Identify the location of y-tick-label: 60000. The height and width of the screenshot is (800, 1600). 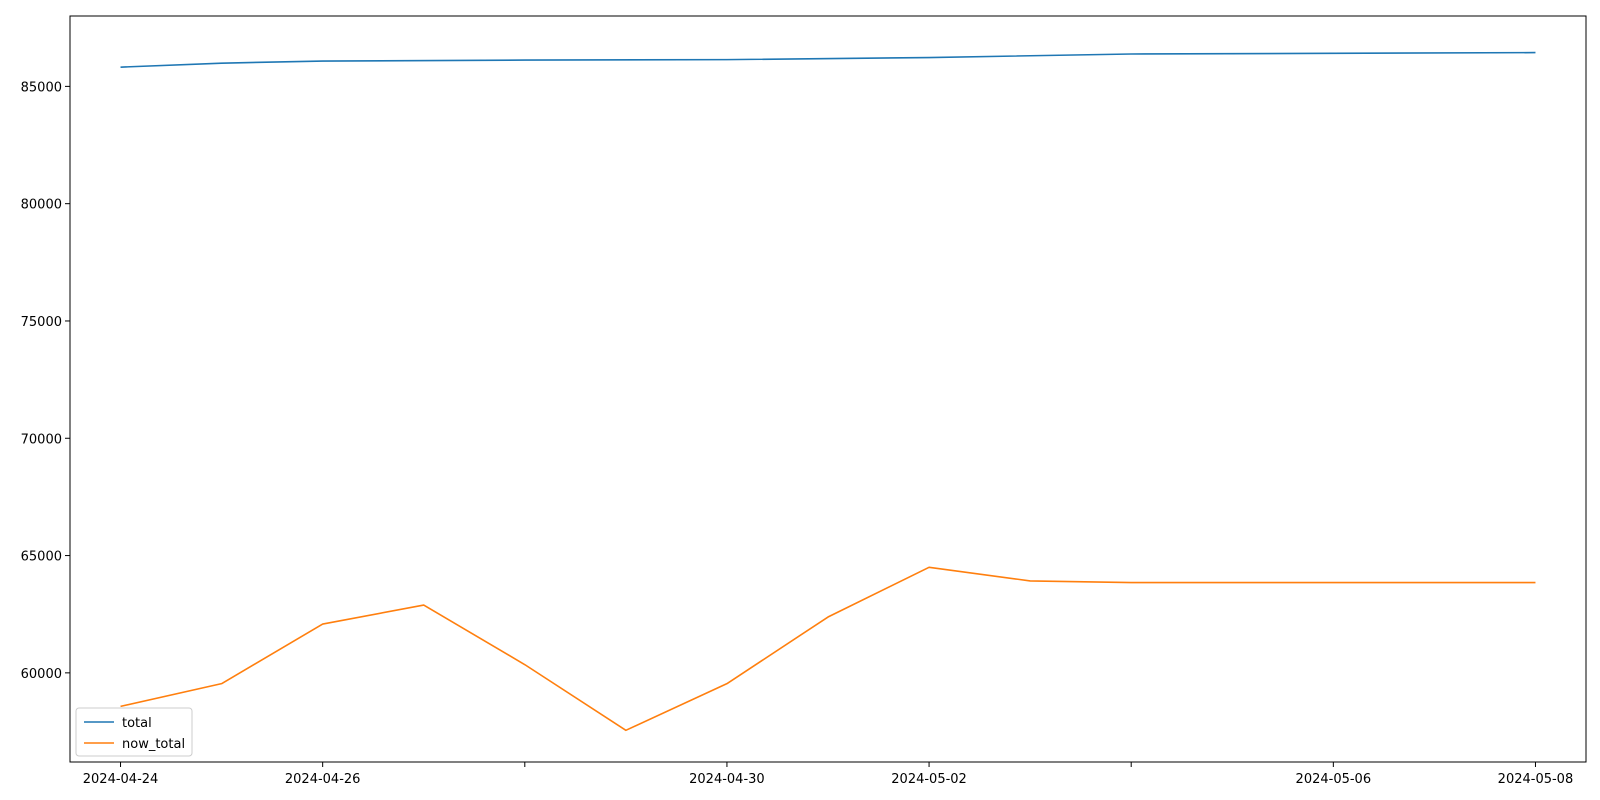
(41, 674).